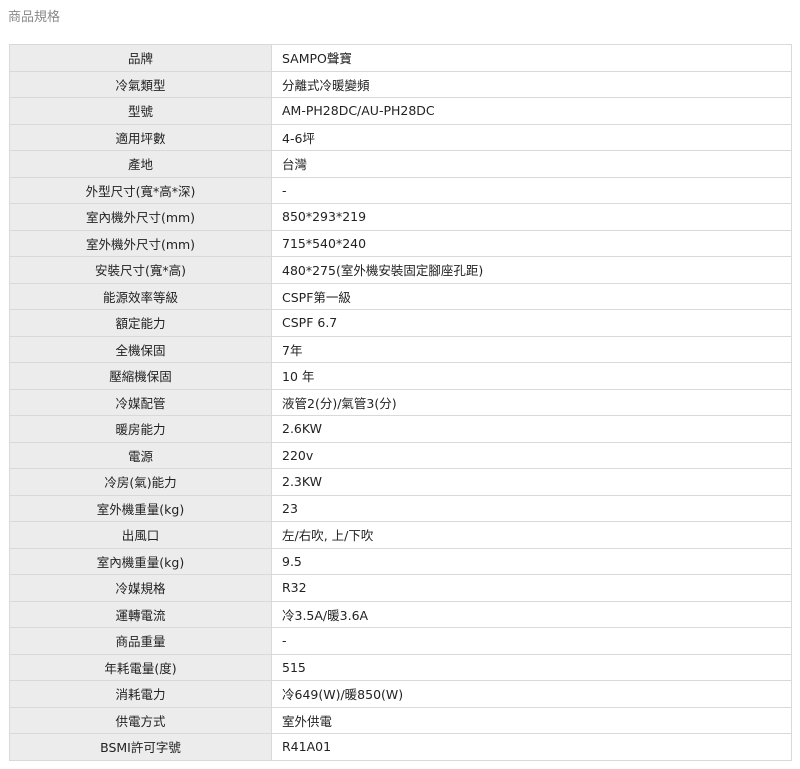 Image resolution: width=800 pixels, height=769 pixels. I want to click on table-row: 安裝尺寸(寬*高) 480*275(室外機安裝固定腳座孔距), so click(400, 270).